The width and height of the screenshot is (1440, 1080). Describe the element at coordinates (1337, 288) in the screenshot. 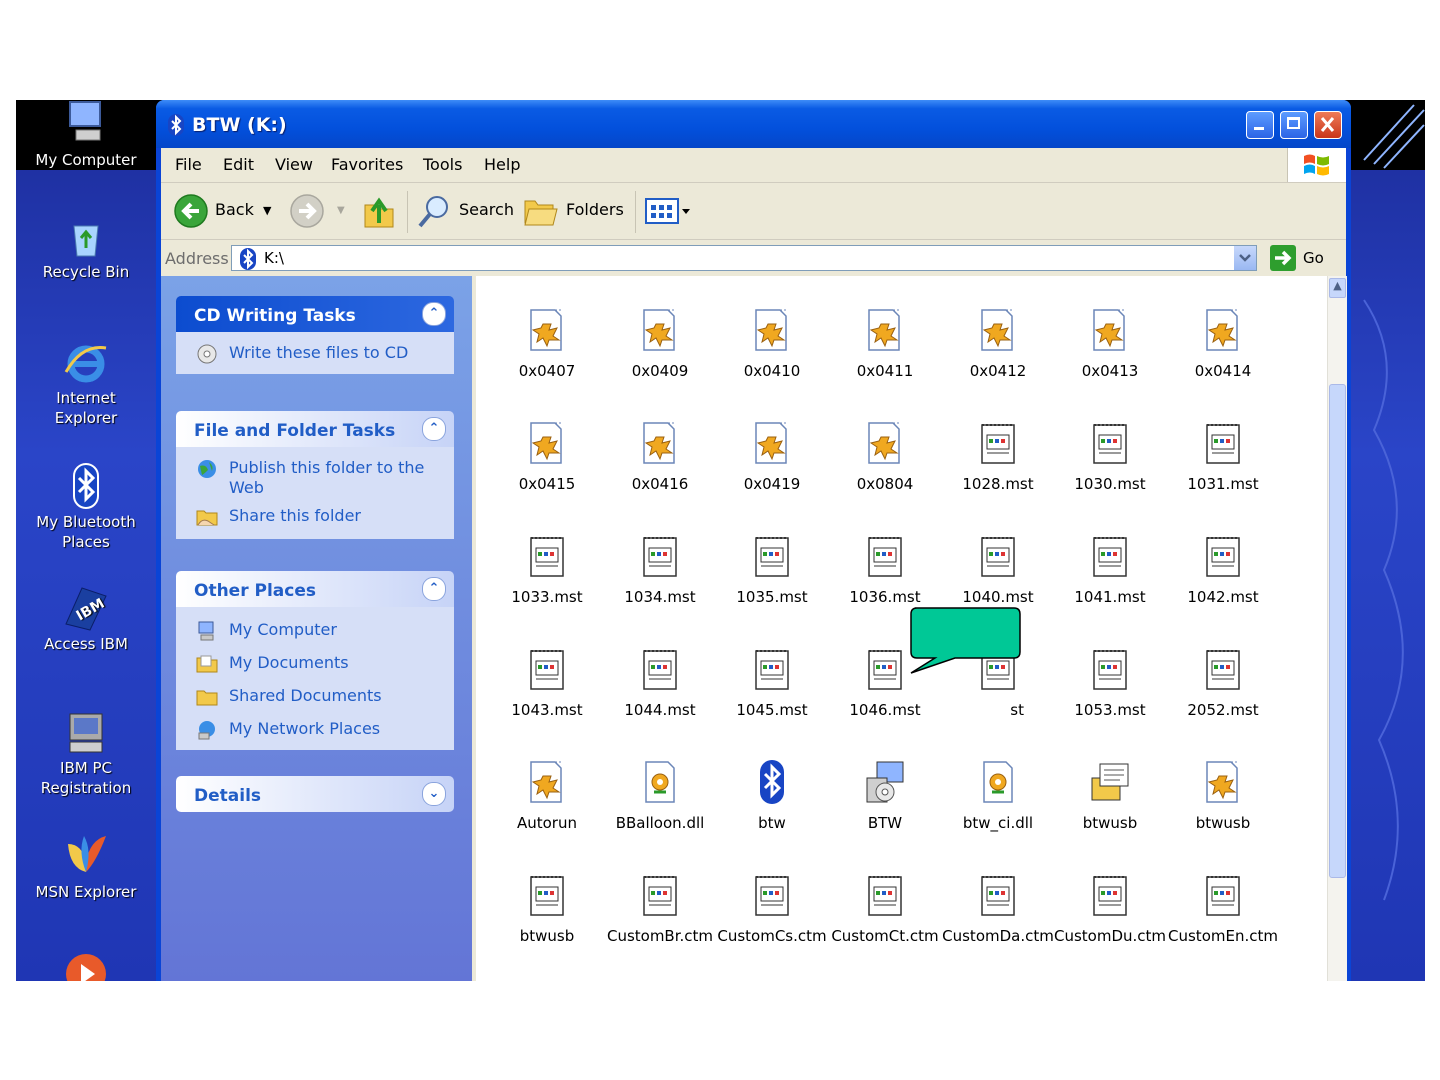

I see `scroll-up-button: ▲` at that location.